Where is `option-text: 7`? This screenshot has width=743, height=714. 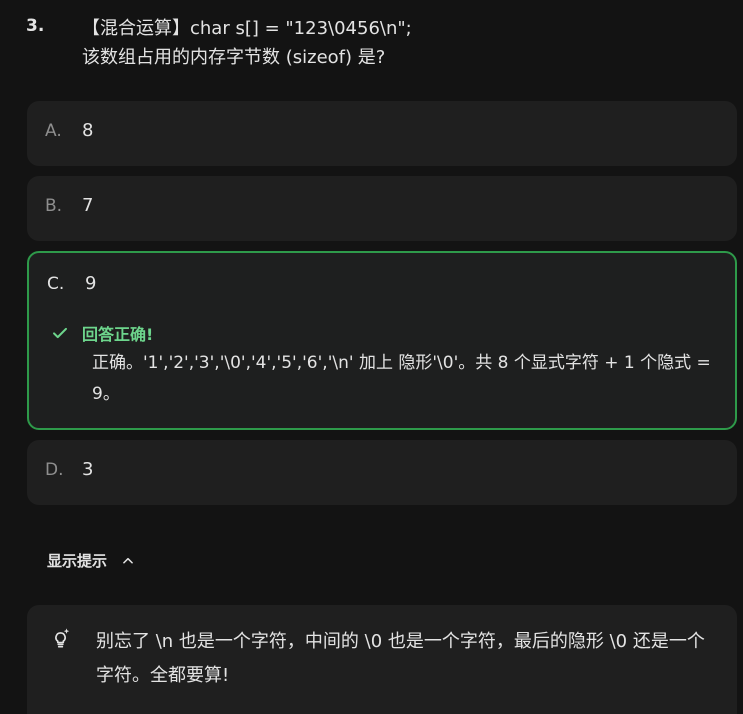 option-text: 7 is located at coordinates (88, 205).